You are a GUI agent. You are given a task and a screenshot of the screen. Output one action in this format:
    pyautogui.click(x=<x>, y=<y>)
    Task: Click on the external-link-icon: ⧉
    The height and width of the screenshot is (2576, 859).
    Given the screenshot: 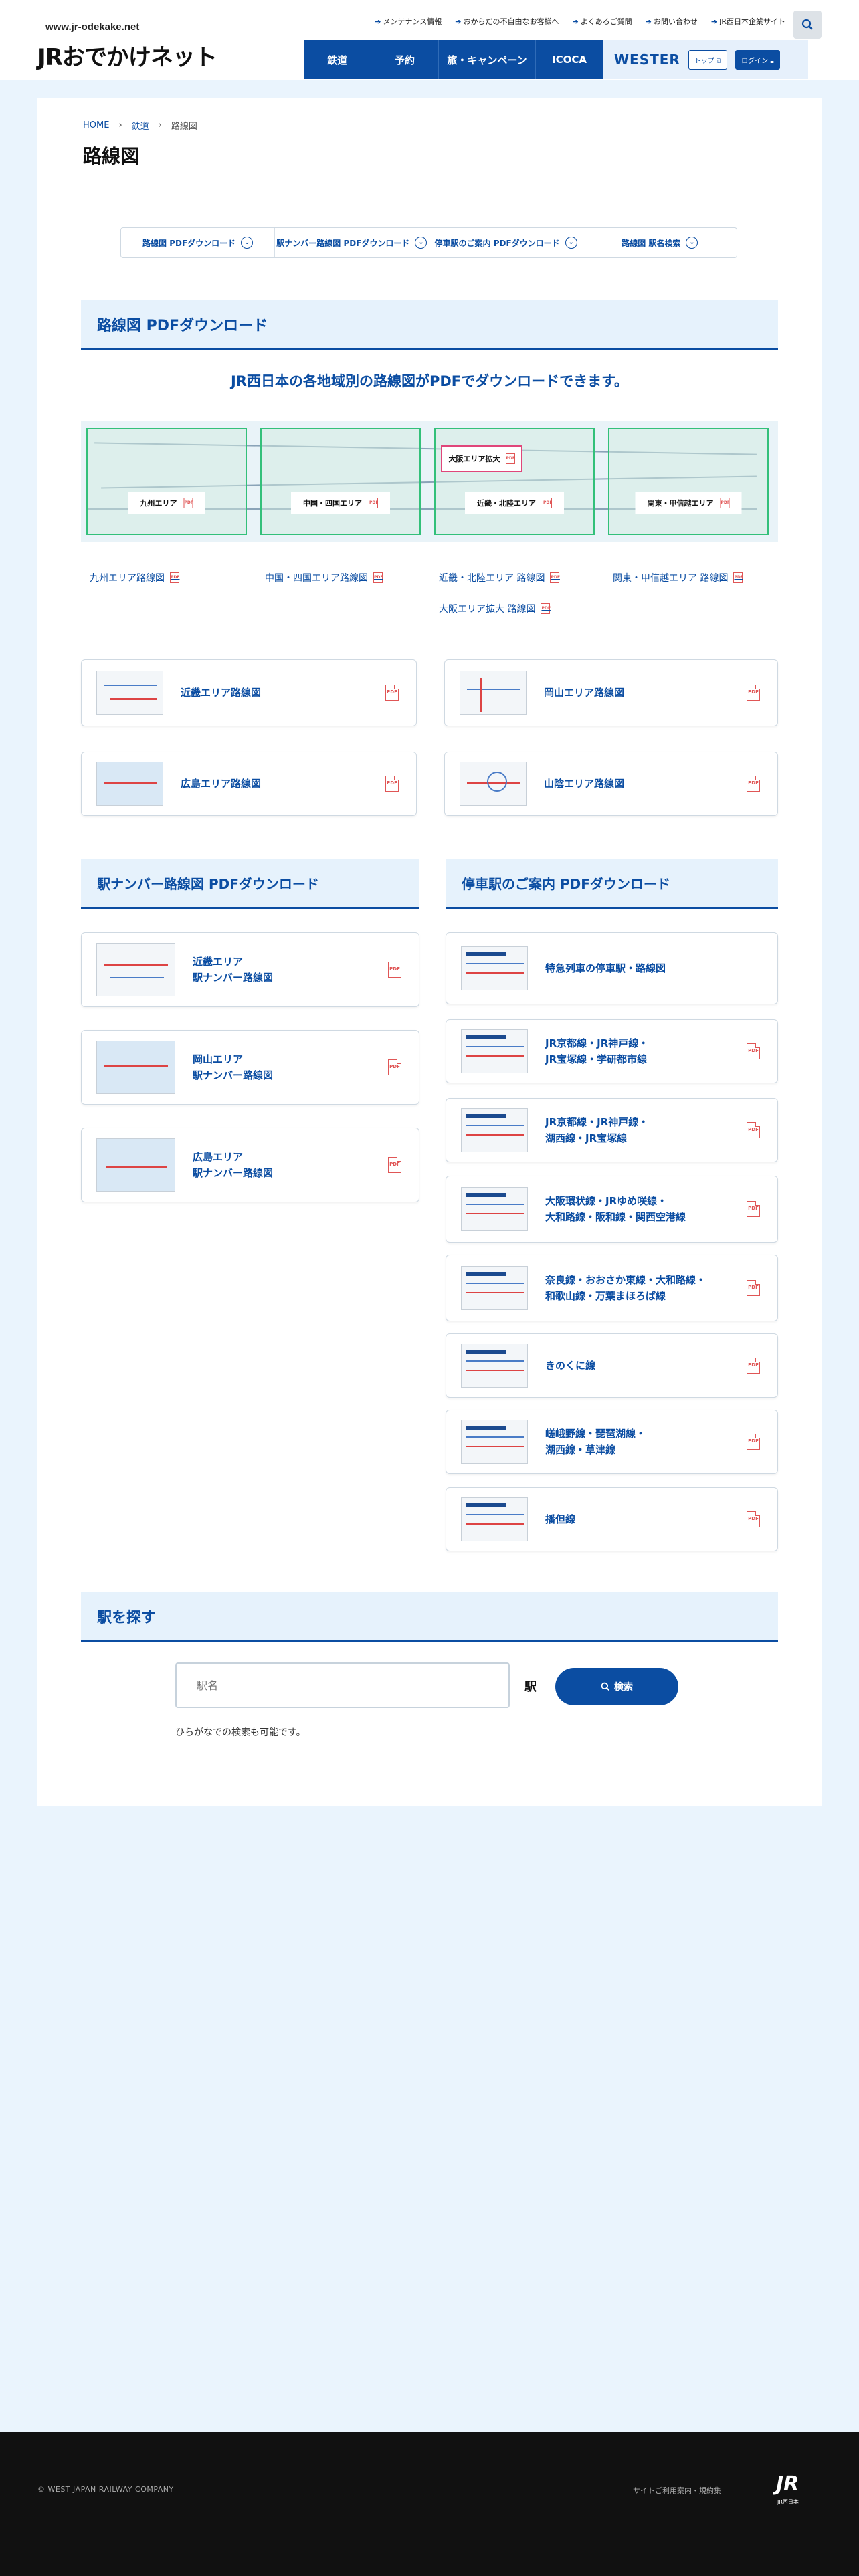 What is the action you would take?
    pyautogui.click(x=720, y=61)
    